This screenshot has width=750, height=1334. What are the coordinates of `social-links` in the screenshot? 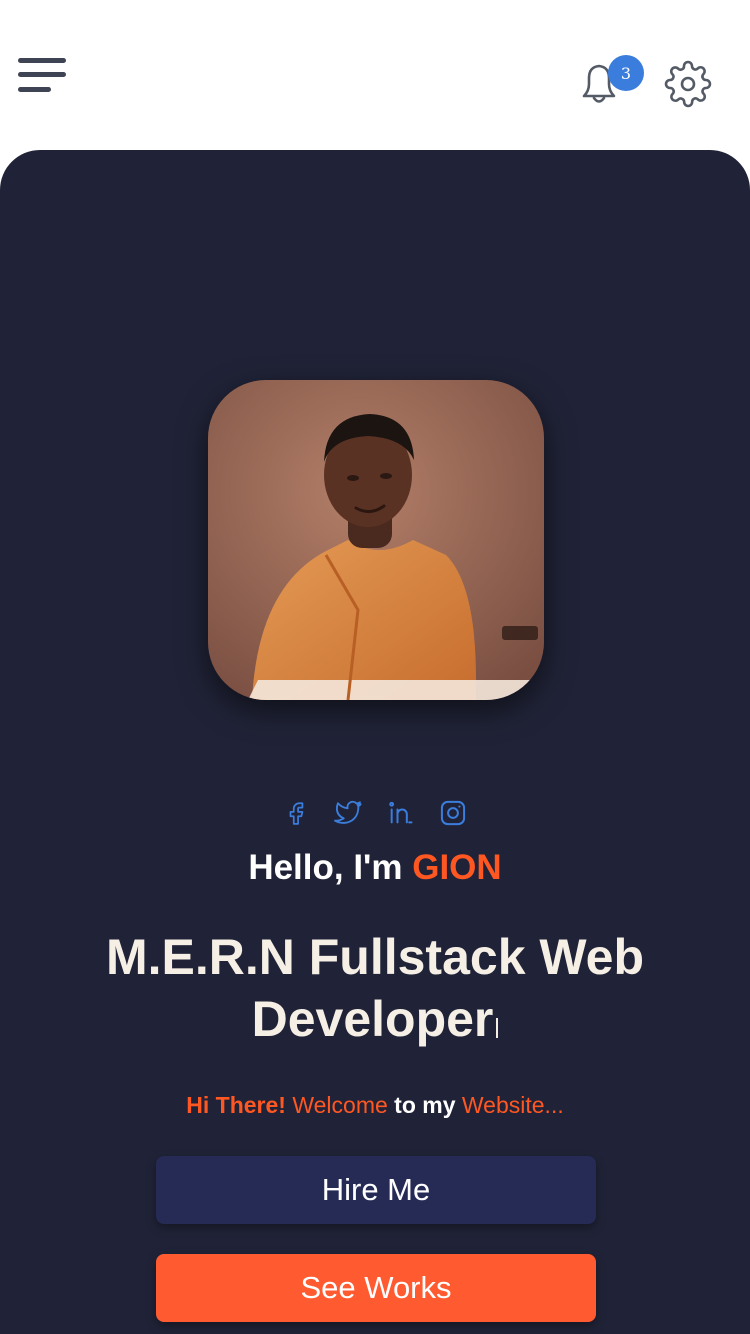 It's located at (375, 815).